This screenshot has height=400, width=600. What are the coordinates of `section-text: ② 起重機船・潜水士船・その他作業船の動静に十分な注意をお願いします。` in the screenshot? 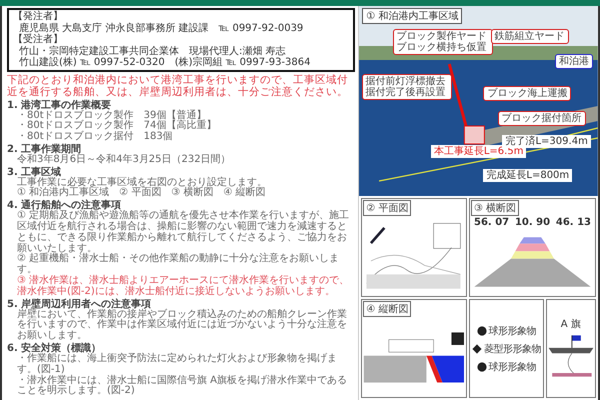 It's located at (178, 265).